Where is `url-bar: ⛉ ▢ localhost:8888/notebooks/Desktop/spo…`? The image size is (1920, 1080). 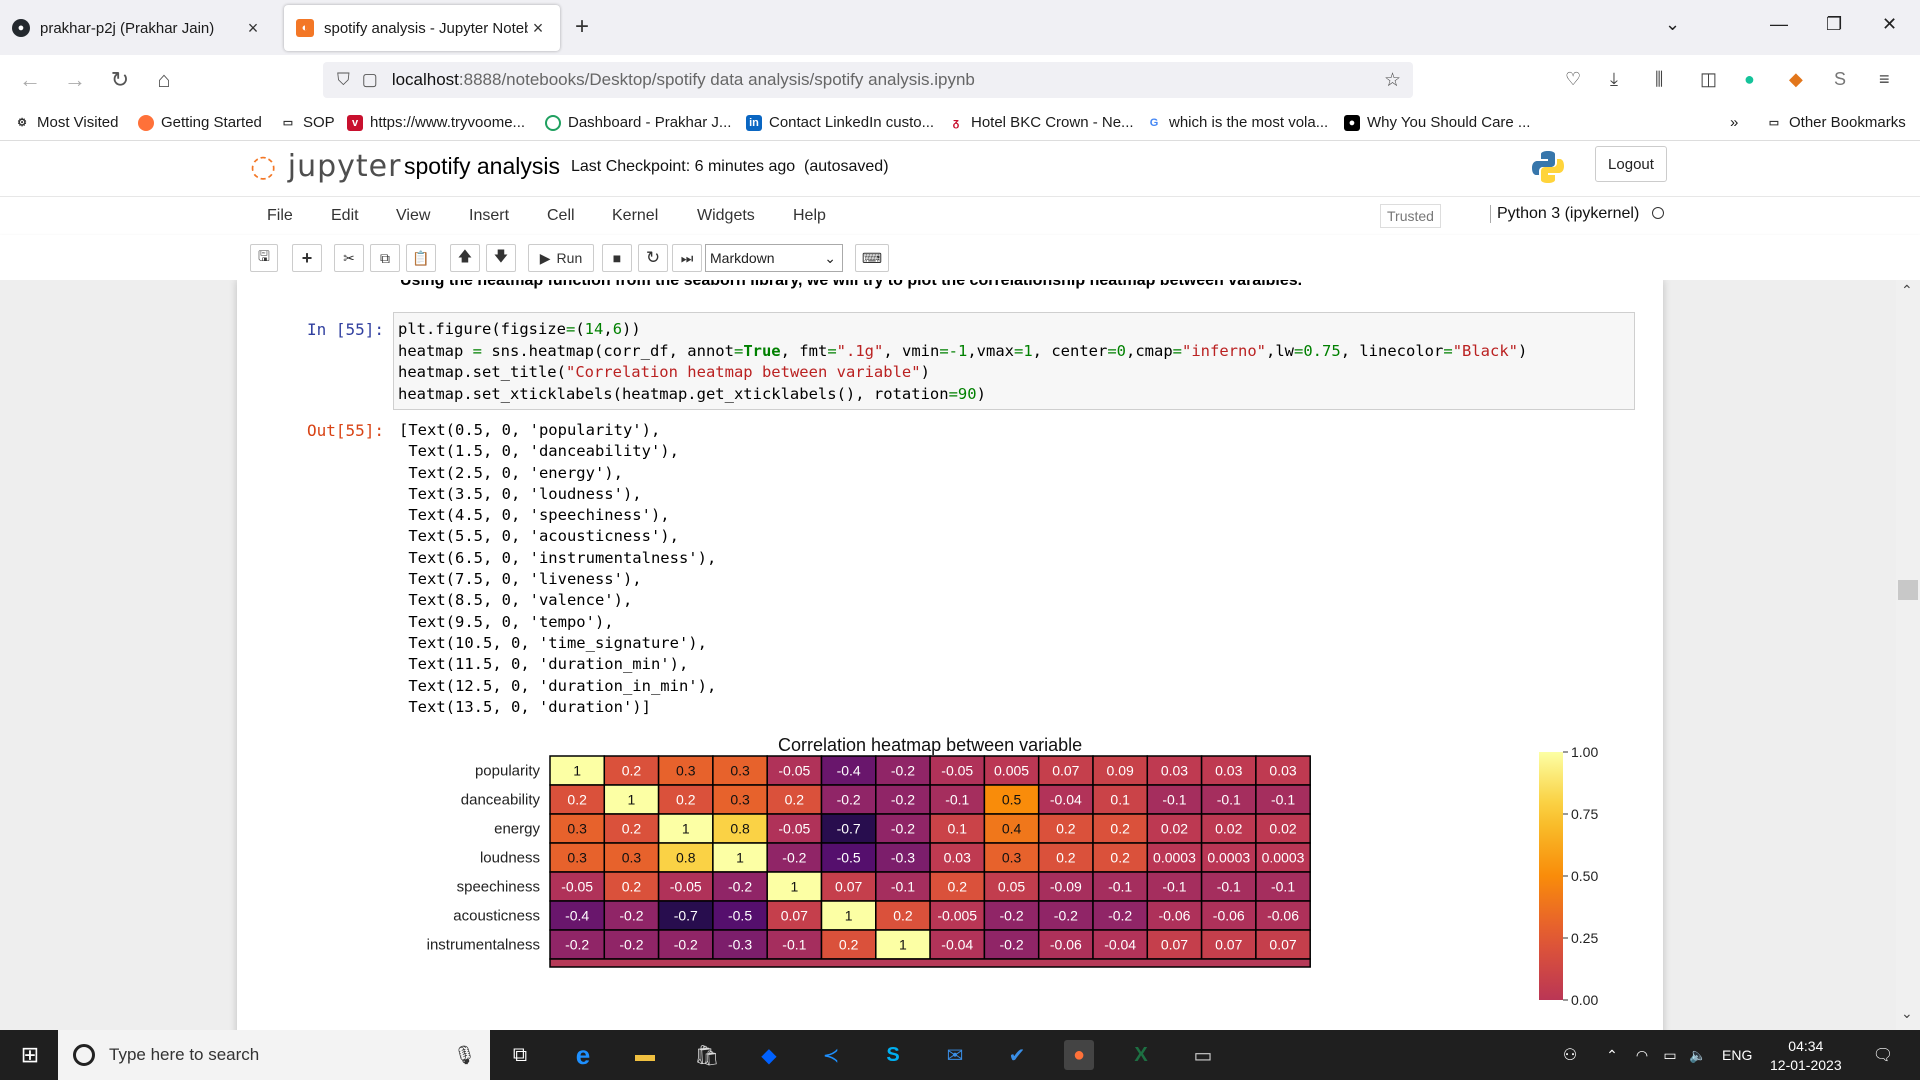
url-bar: ⛉ ▢ localhost:8888/notebooks/Desktop/spo… is located at coordinates (868, 80).